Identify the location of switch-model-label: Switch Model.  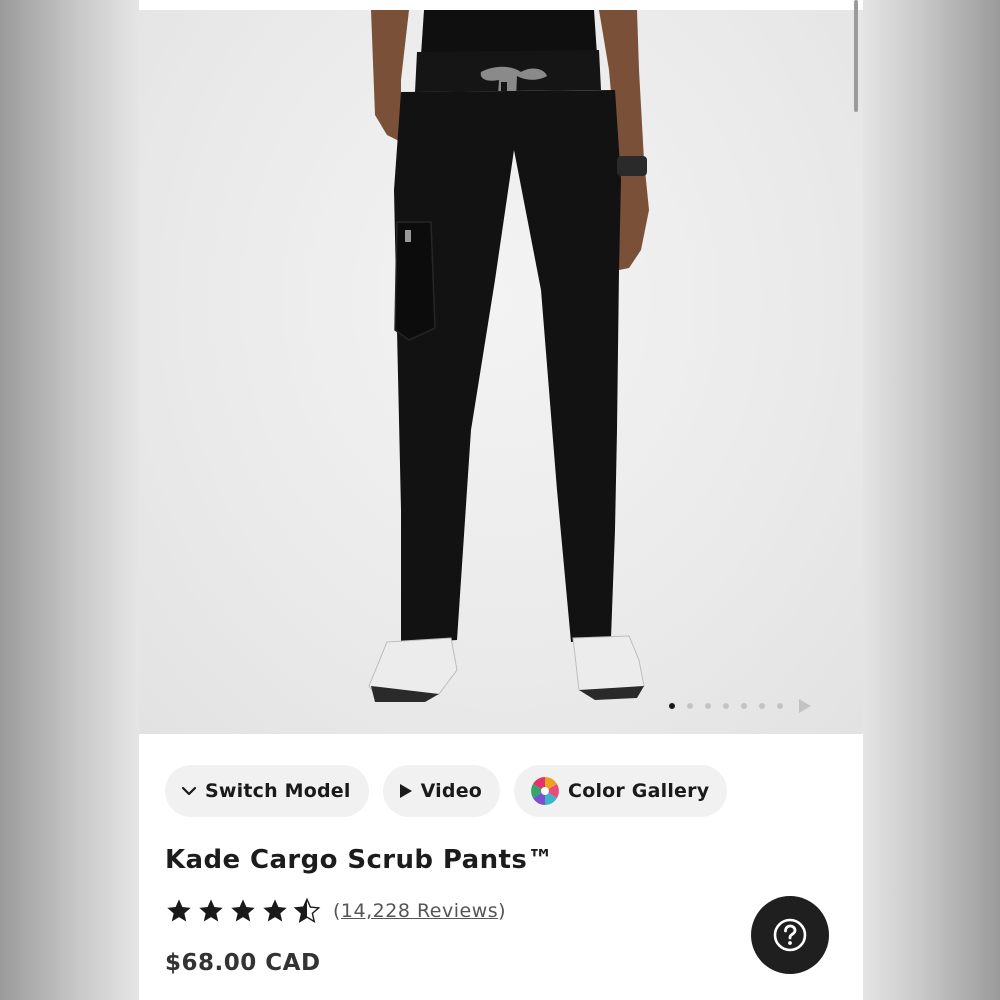
(278, 791).